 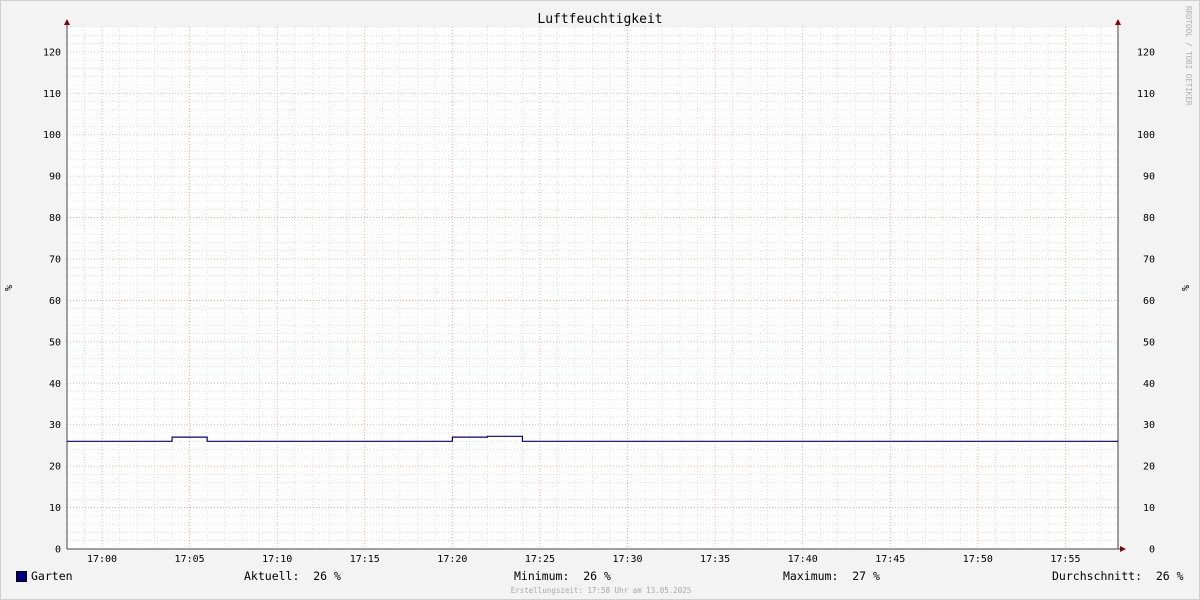 What do you see at coordinates (1149, 260) in the screenshot?
I see `y-tick-label-right: 70` at bounding box center [1149, 260].